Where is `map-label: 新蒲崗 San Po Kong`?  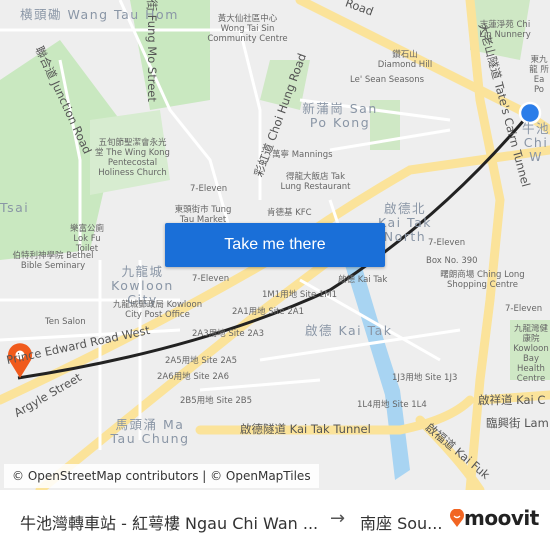 map-label: 新蒲崗 San Po Kong is located at coordinates (340, 115).